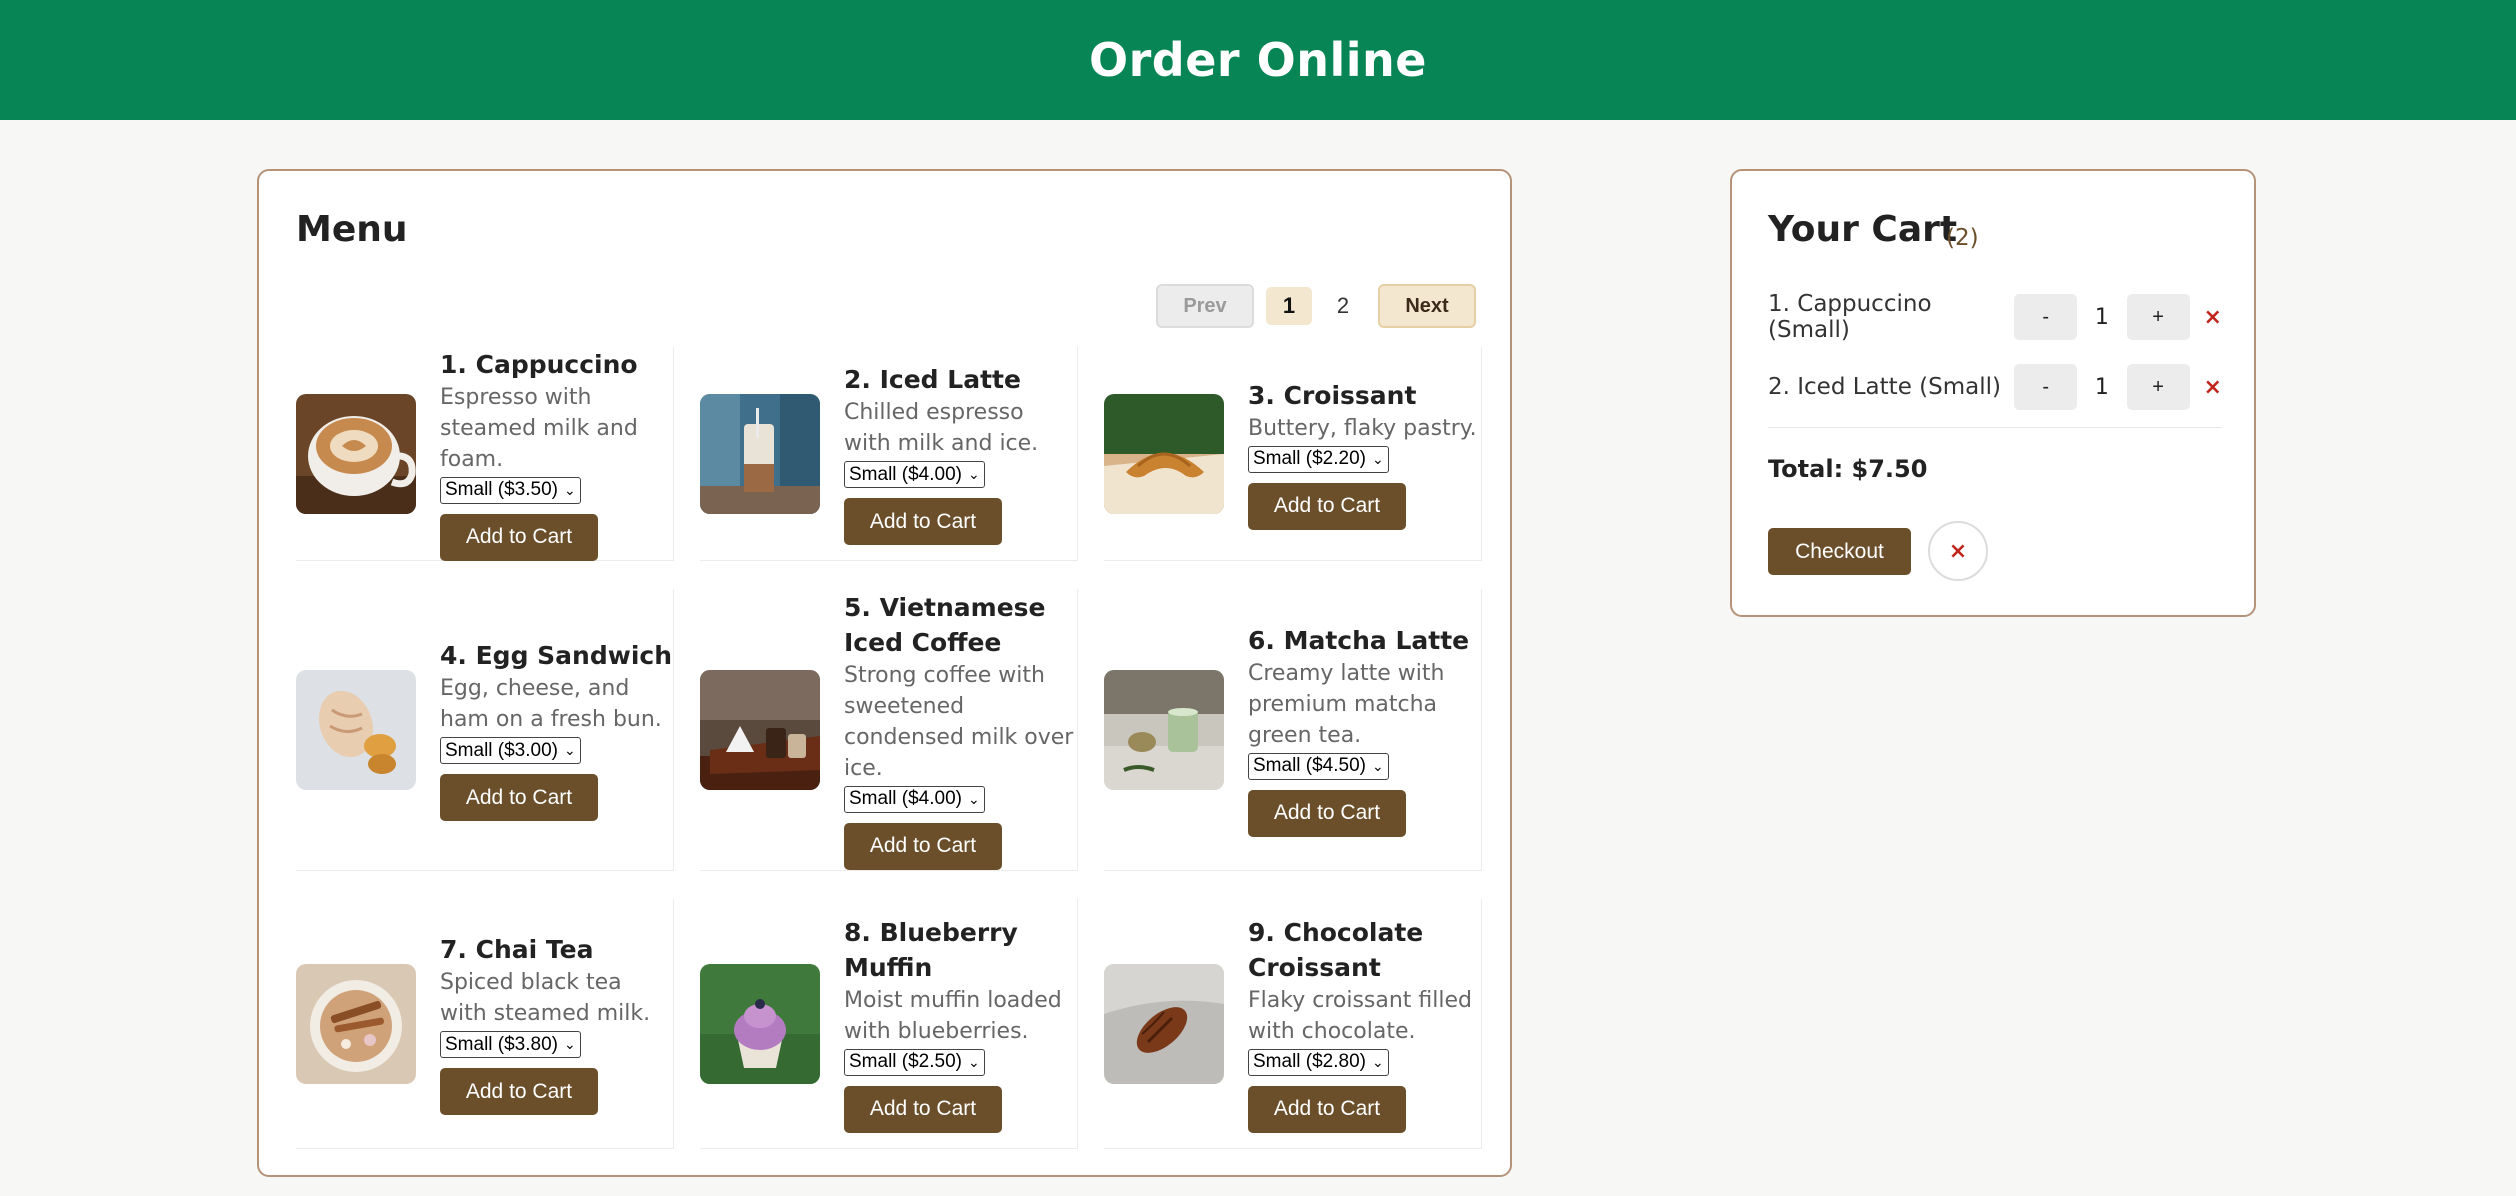  Describe the element at coordinates (1995, 427) in the screenshot. I see `cart-divider` at that location.